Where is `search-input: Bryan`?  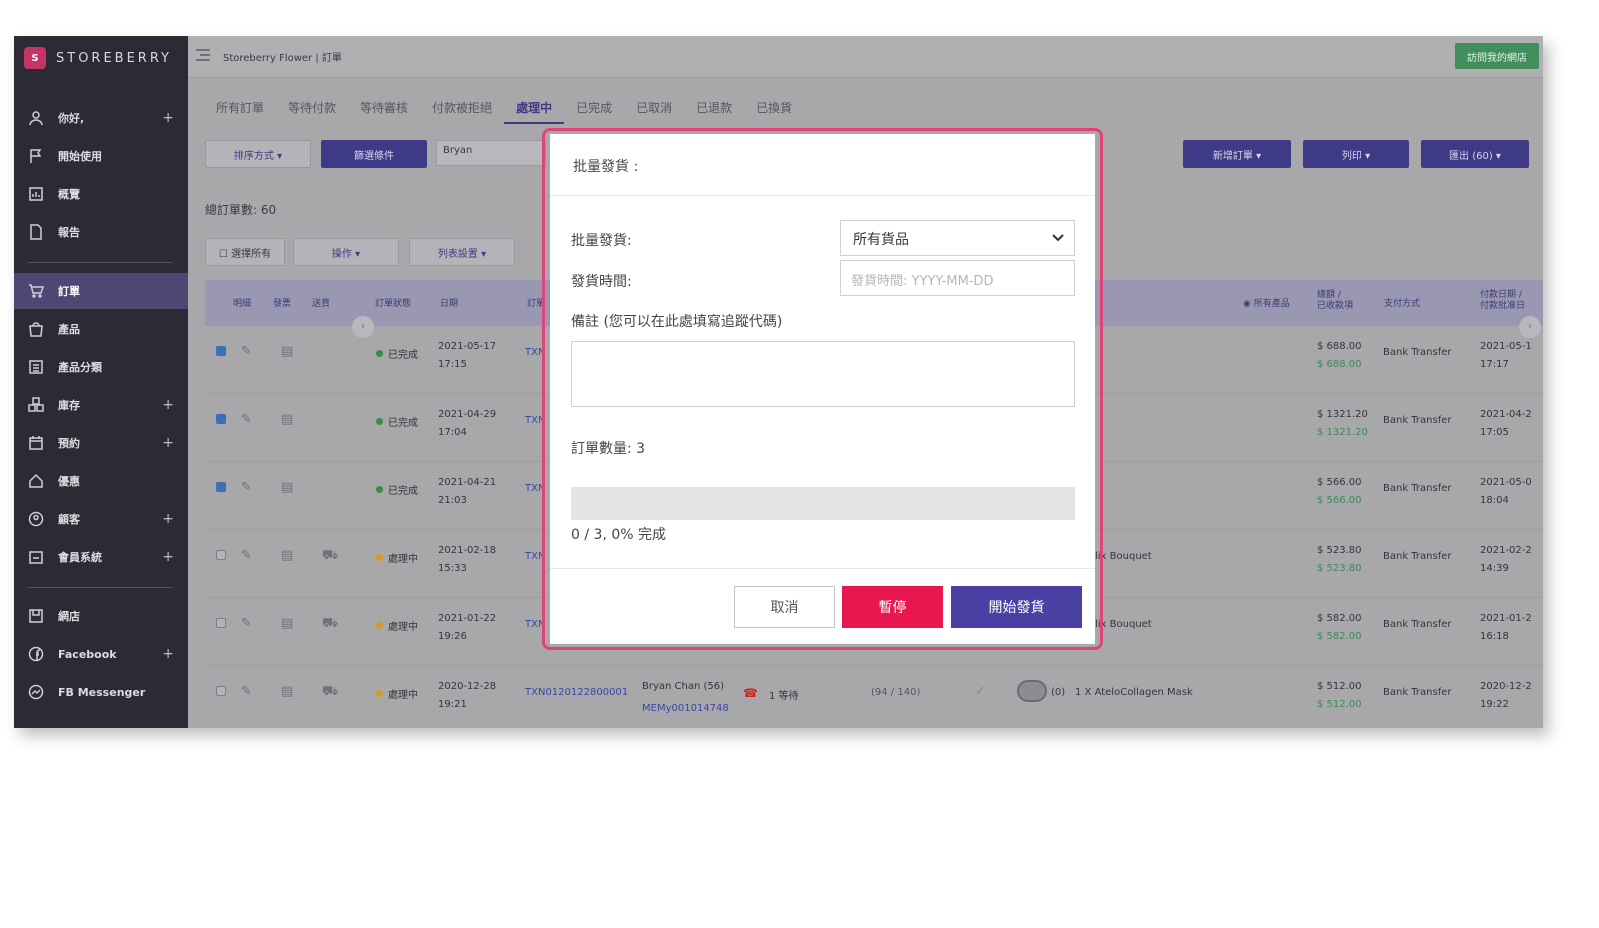
search-input: Bryan is located at coordinates (491, 153).